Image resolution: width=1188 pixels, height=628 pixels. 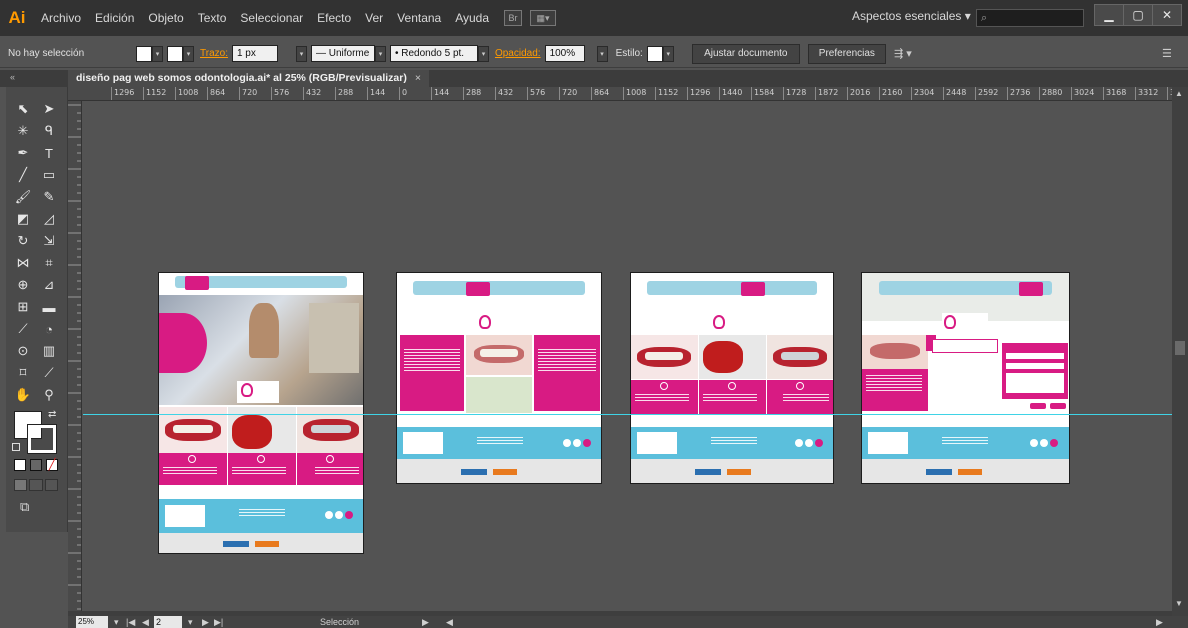 I want to click on draw-behind-icon, so click(x=36, y=485).